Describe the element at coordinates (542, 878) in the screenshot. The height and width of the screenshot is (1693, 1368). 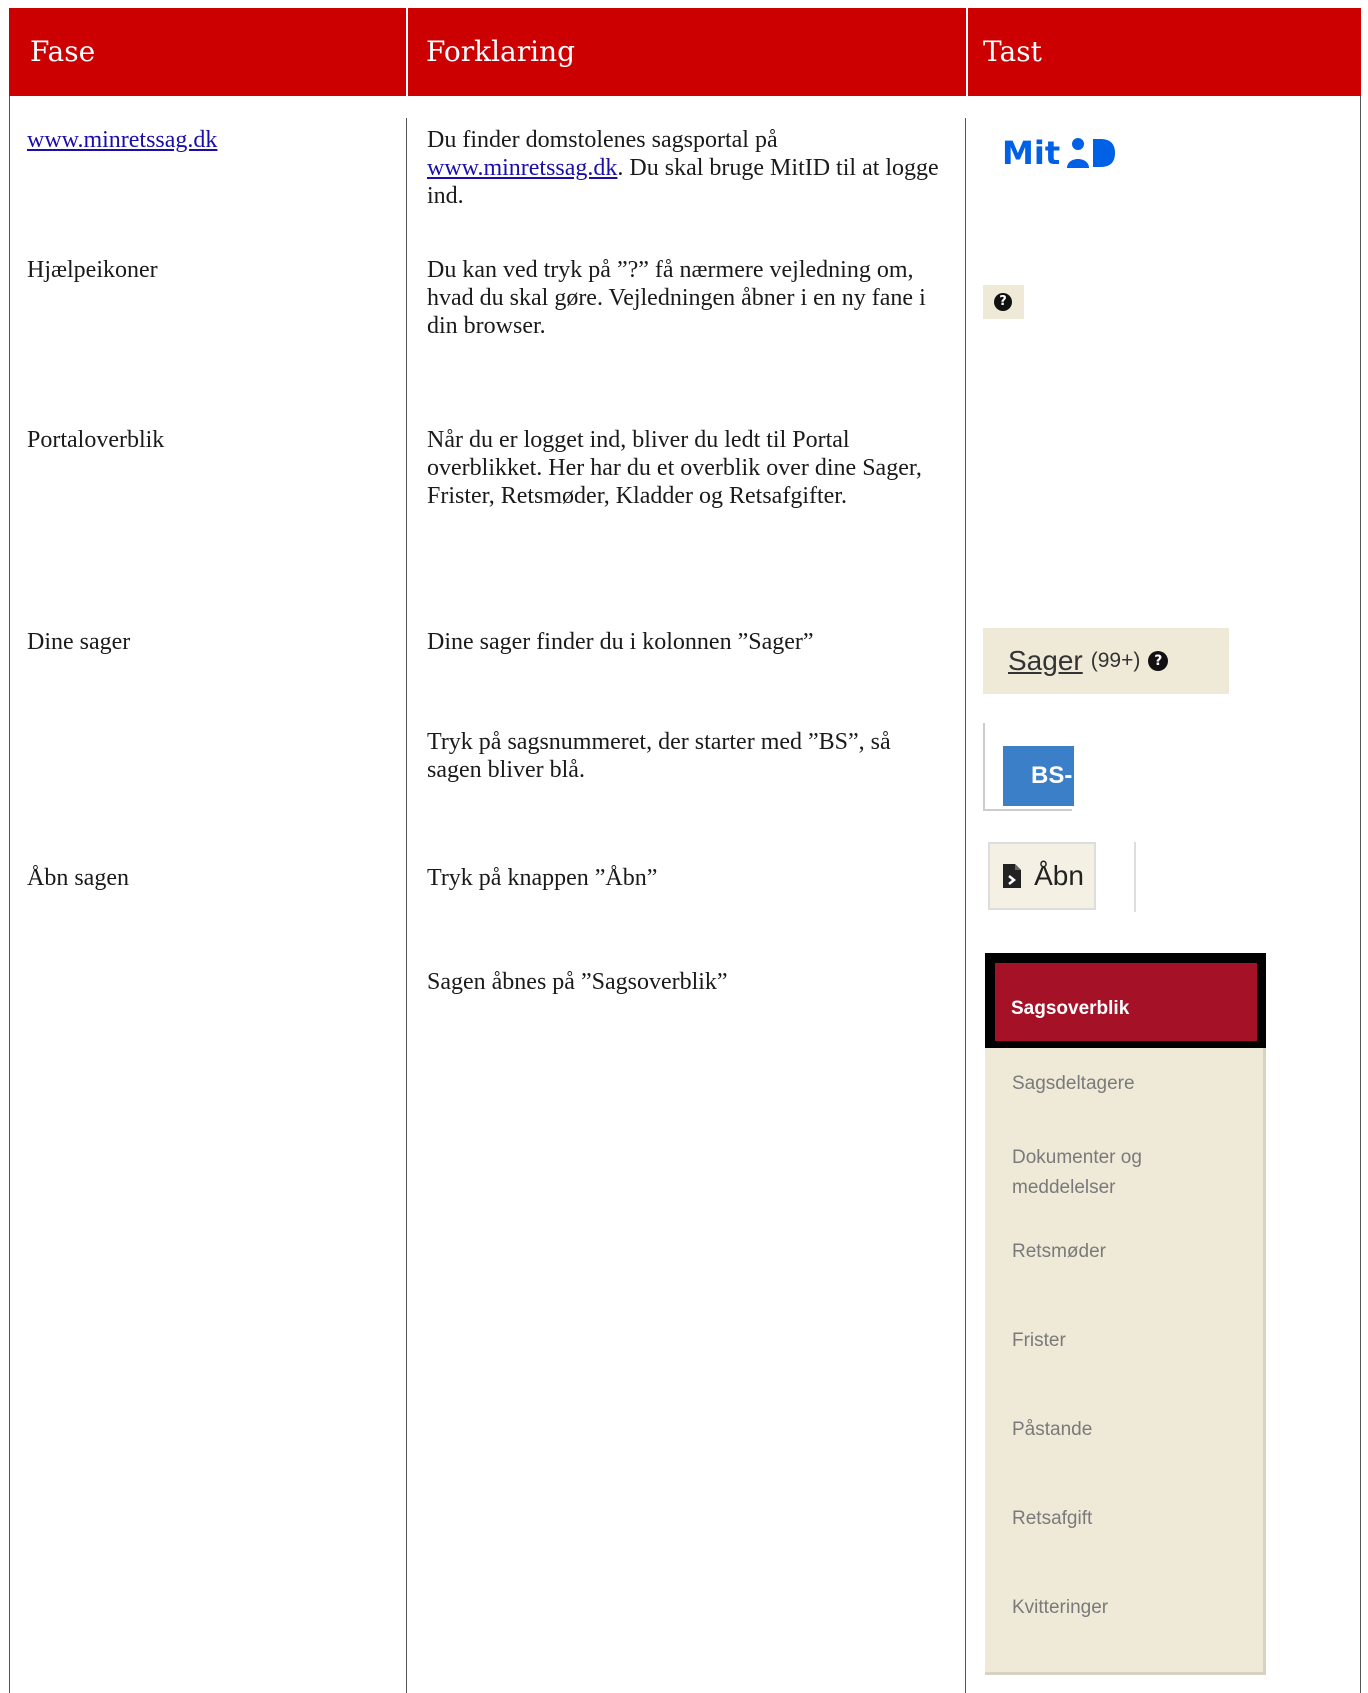
I see `forklaring-row-6: Tryk på knappen ”Åbn”` at that location.